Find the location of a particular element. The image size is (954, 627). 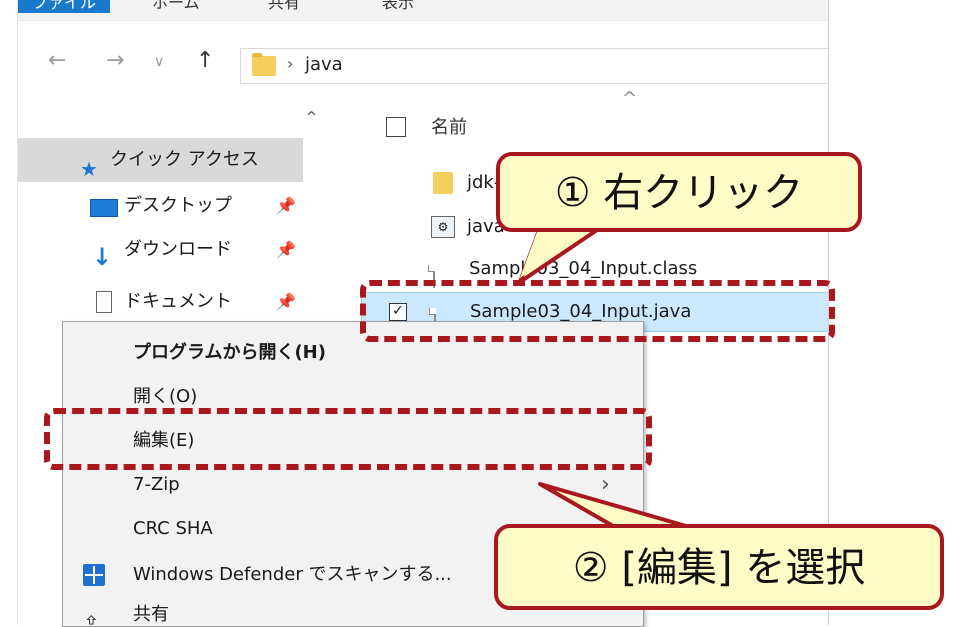

callout-step2: ② [編集] を選択 is located at coordinates (719, 567).